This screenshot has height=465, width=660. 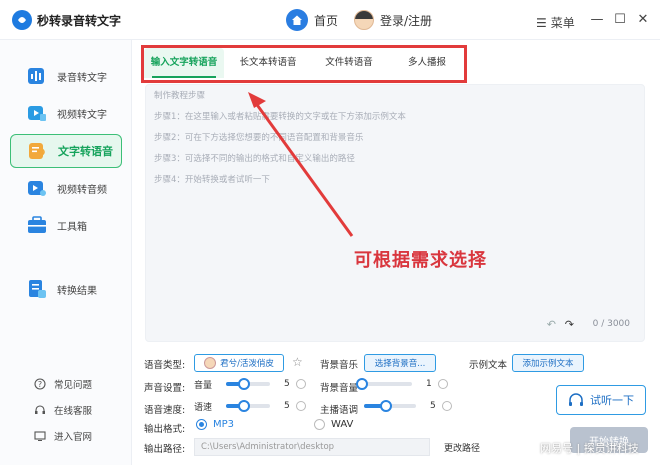 I want to click on tutorial-title: 制作教程步骤, so click(x=180, y=96).